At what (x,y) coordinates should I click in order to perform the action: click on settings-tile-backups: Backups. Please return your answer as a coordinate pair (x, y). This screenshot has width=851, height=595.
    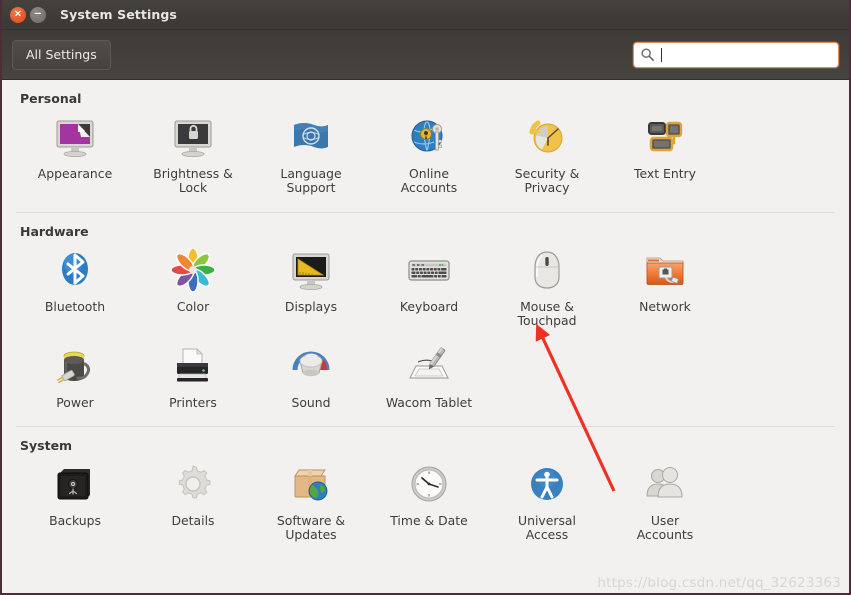
    Looking at the image, I should click on (75, 503).